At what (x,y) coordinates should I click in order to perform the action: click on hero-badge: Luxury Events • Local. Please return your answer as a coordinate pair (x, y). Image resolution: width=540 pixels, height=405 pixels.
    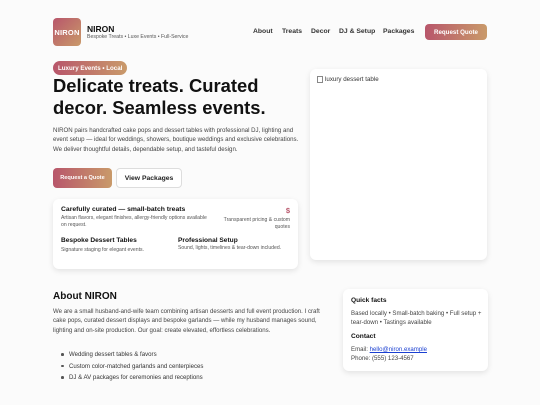
    Looking at the image, I should click on (90, 68).